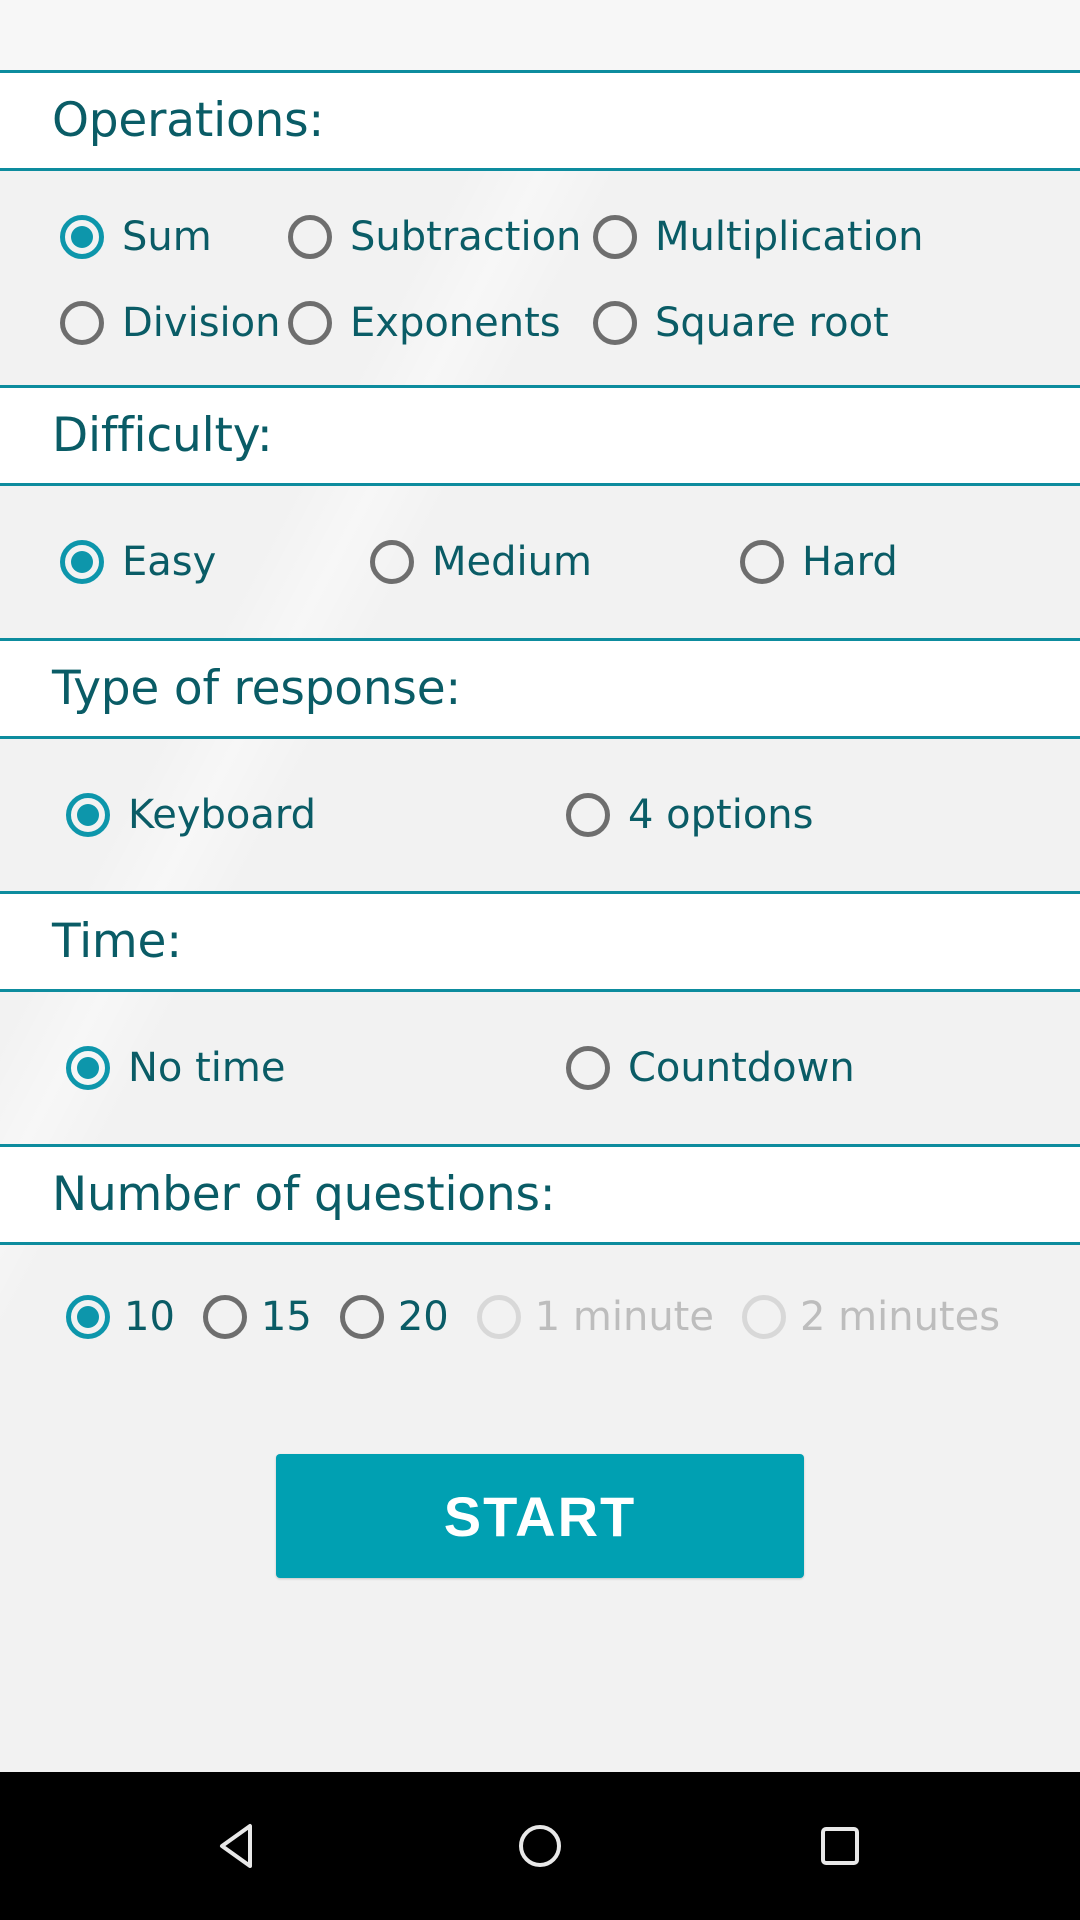 The width and height of the screenshot is (1080, 1920). Describe the element at coordinates (540, 1516) in the screenshot. I see `start-button: START` at that location.